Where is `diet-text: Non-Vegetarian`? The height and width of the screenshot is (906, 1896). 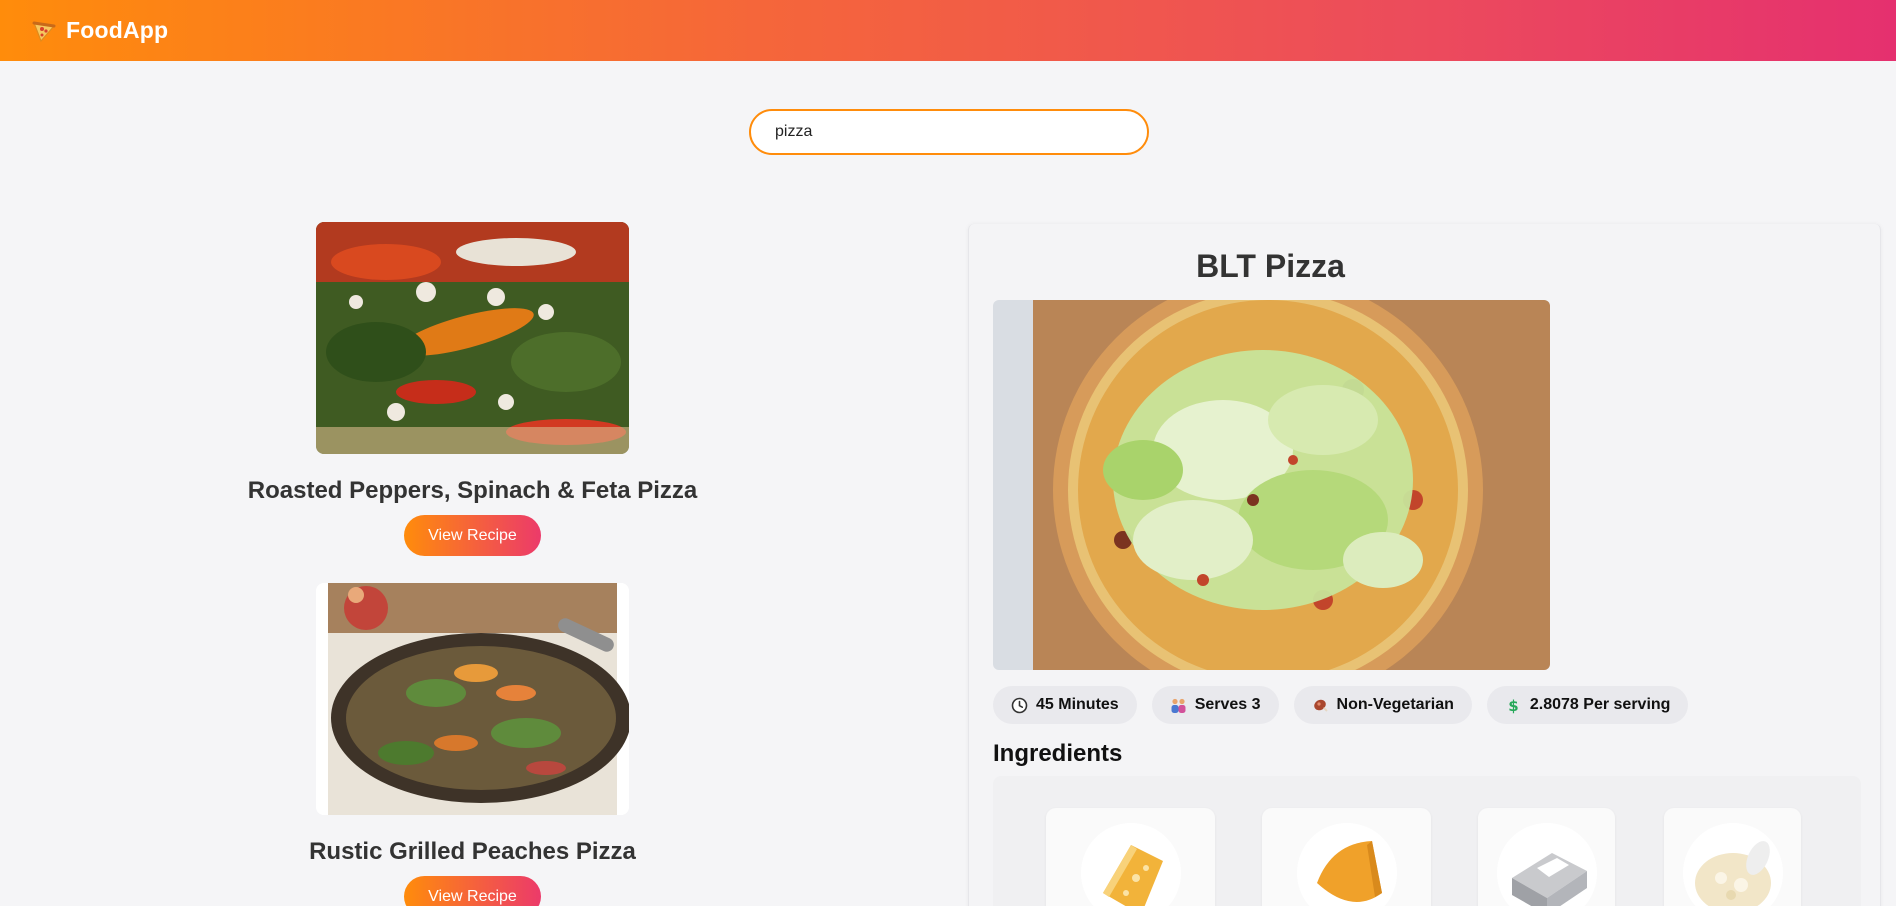
diet-text: Non-Vegetarian is located at coordinates (1395, 704).